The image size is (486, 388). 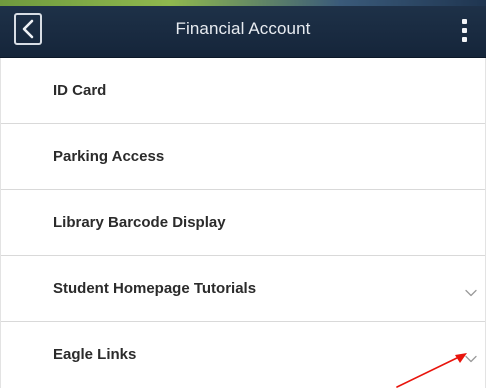 I want to click on more-vertical-icon, so click(x=464, y=21).